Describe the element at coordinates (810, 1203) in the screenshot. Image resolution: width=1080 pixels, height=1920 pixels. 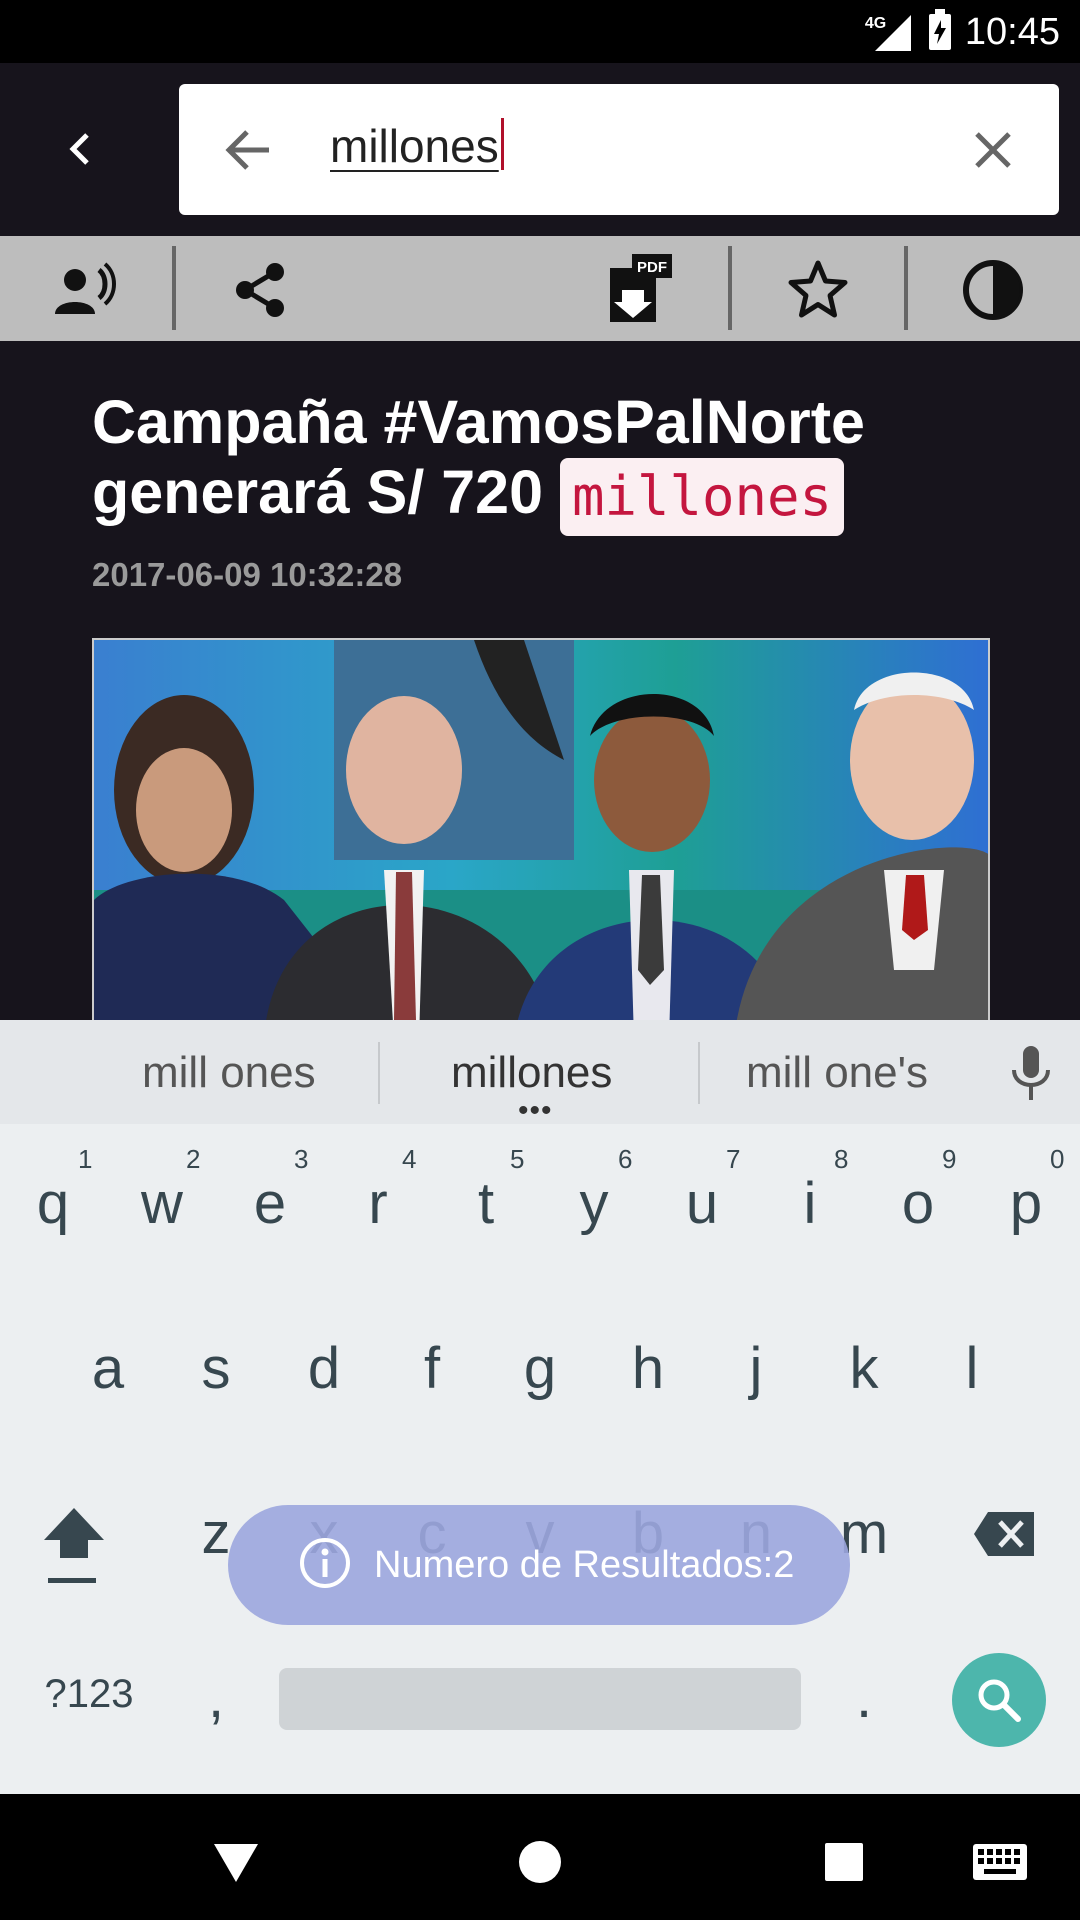
I see `key-i: i` at that location.